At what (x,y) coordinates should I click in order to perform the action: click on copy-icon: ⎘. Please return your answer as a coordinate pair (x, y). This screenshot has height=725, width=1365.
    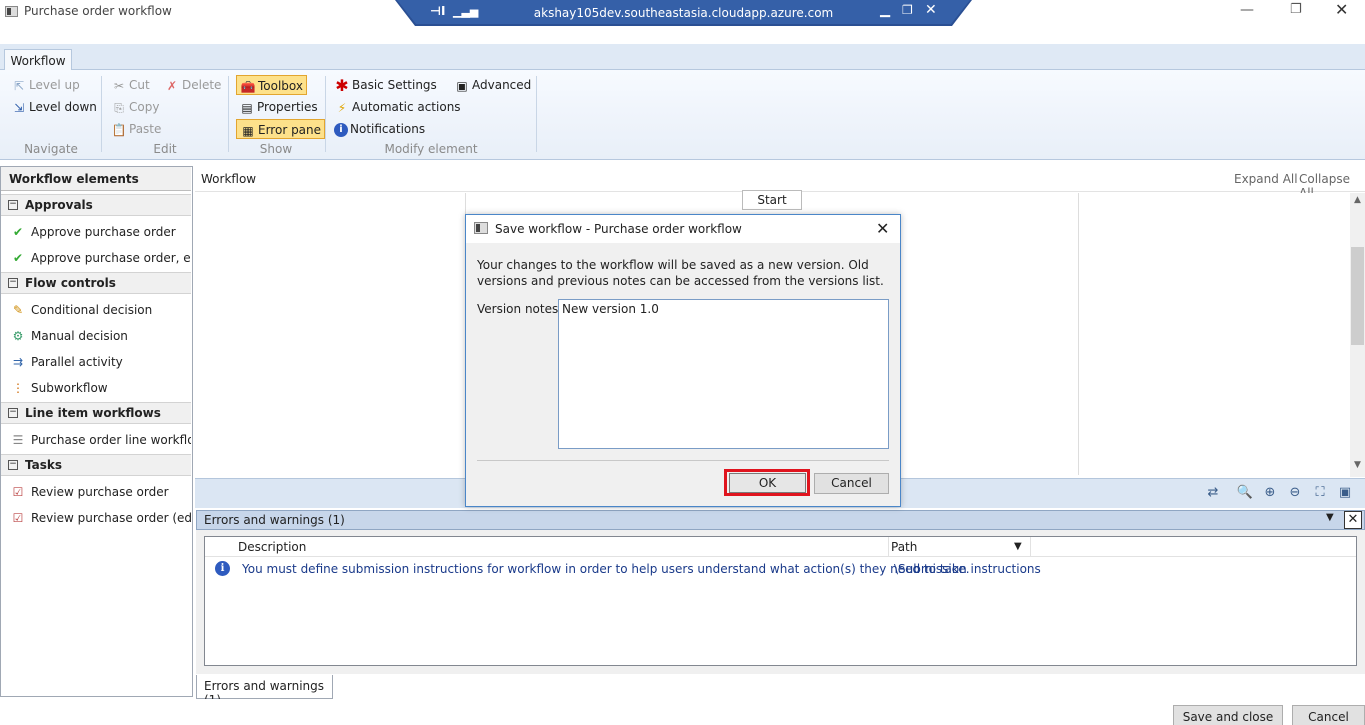
    Looking at the image, I should click on (119, 107).